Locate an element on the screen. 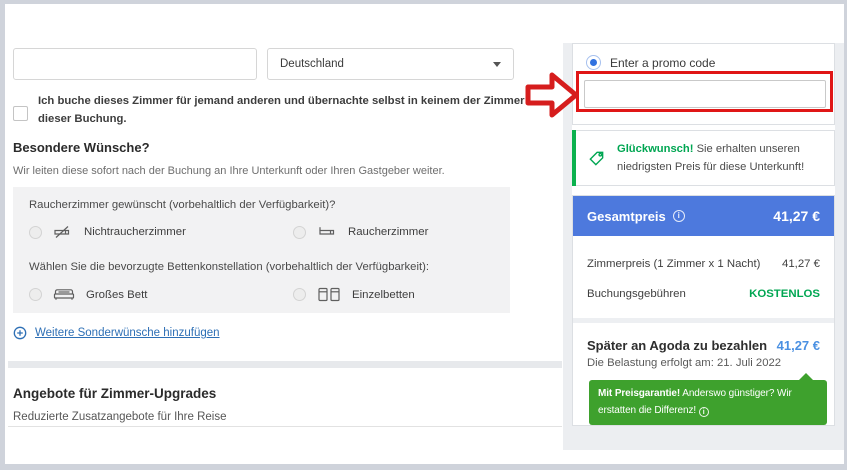  right-bottom-spacer is located at coordinates (708, 438).